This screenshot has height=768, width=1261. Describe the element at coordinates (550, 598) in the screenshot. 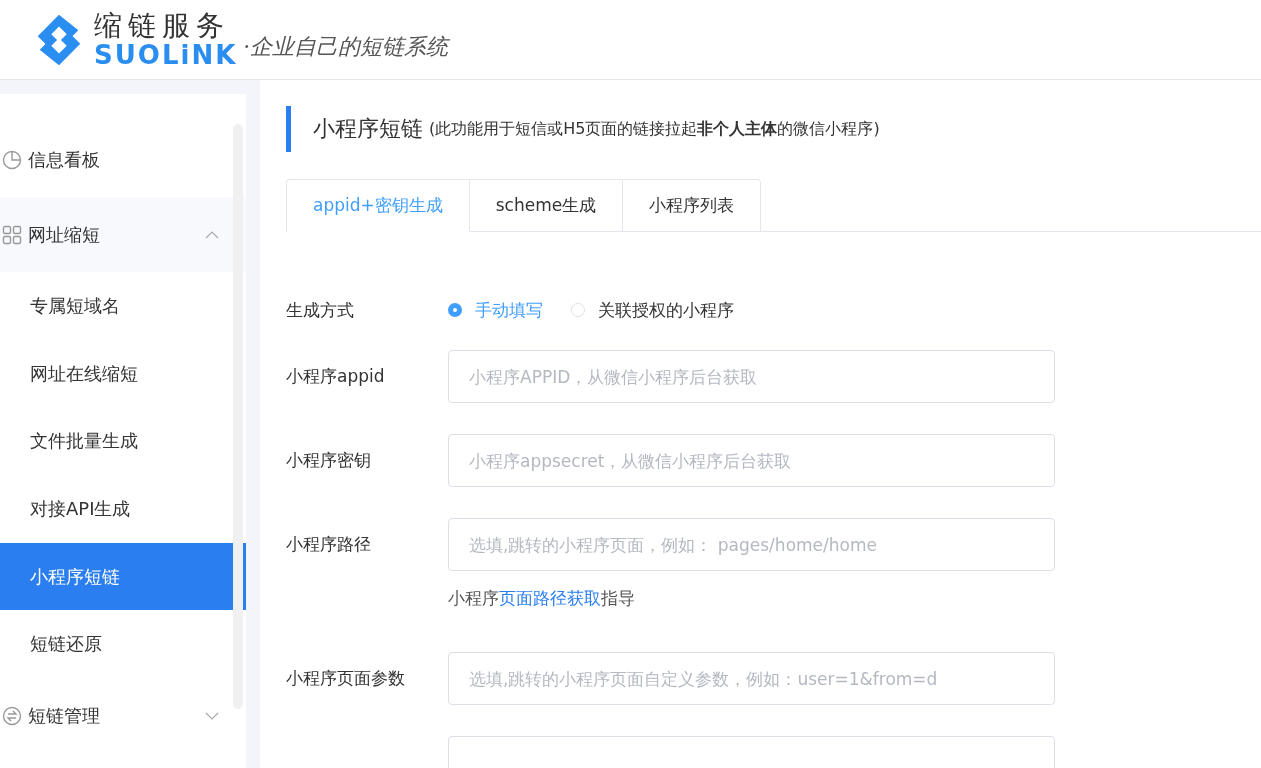

I see `guide-link: 页面路径获取` at that location.